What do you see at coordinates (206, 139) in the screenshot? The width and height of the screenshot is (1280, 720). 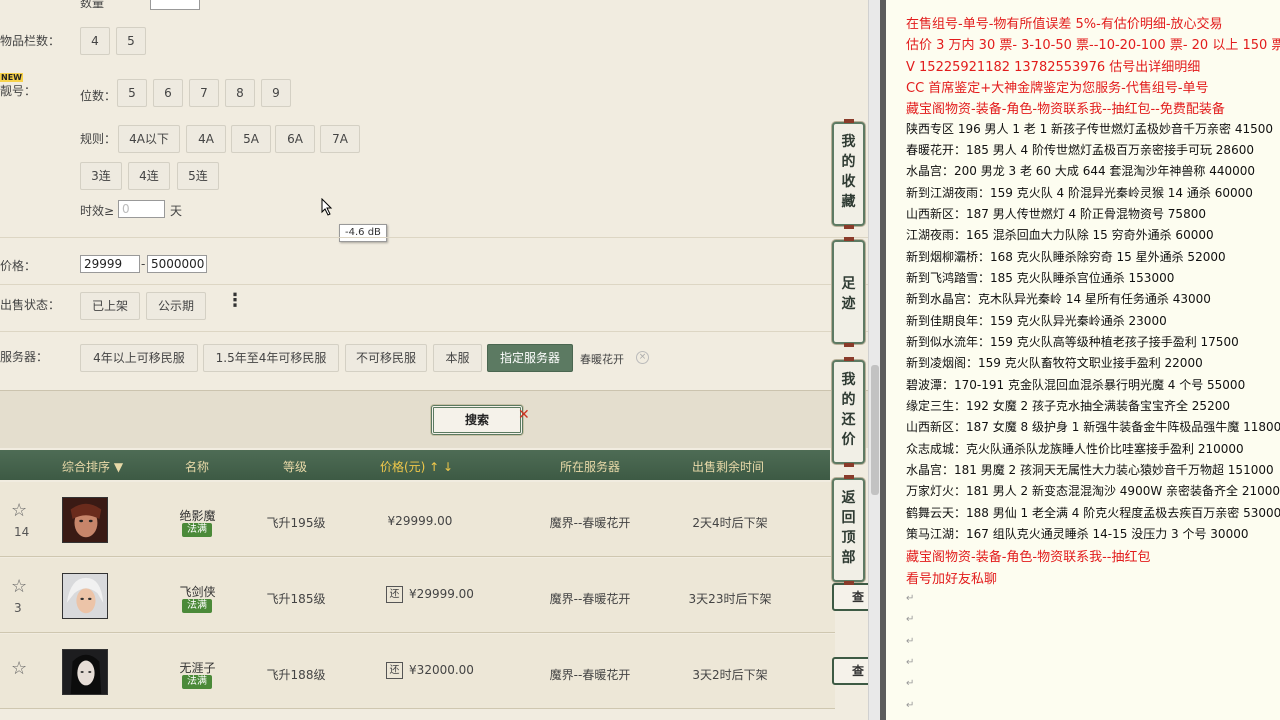 I see `rule-4a-button: 4A` at bounding box center [206, 139].